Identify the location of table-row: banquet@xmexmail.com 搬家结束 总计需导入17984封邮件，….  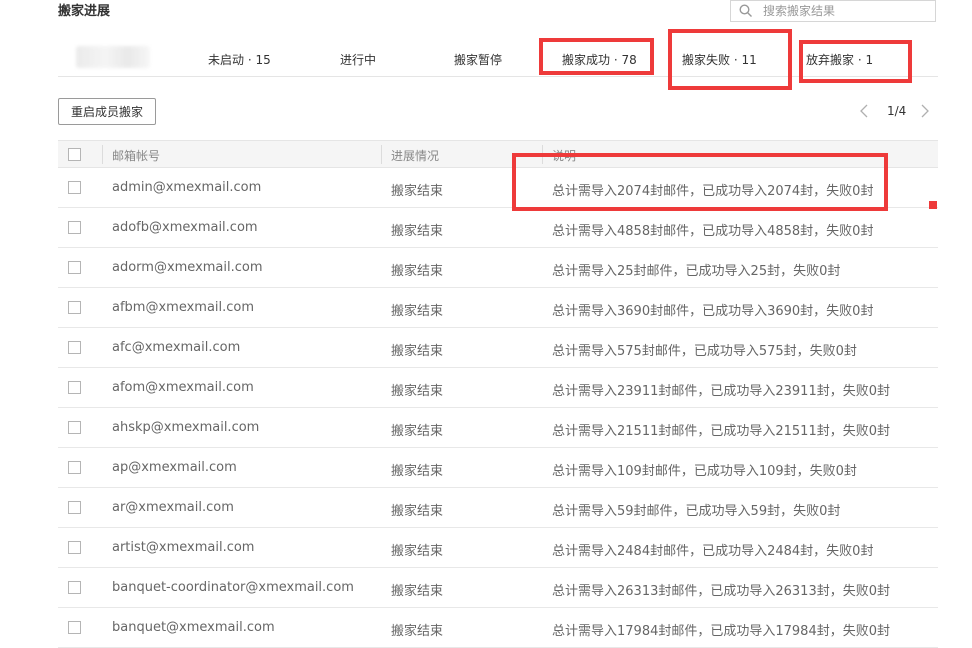
(498, 628).